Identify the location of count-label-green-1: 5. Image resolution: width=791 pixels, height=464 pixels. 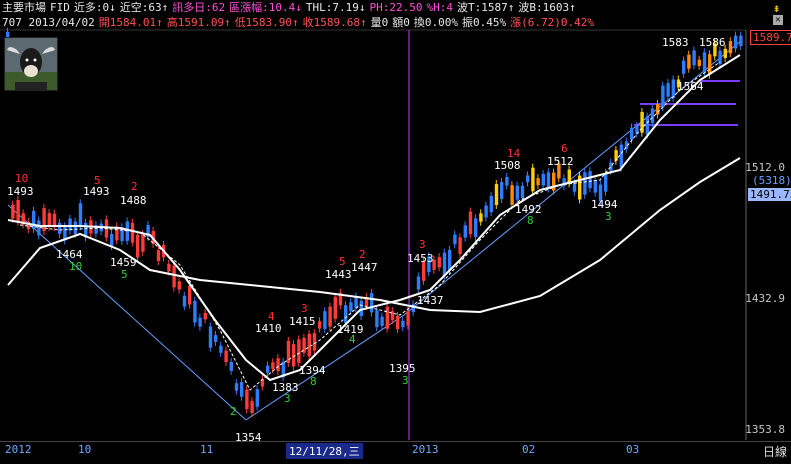
(124, 274).